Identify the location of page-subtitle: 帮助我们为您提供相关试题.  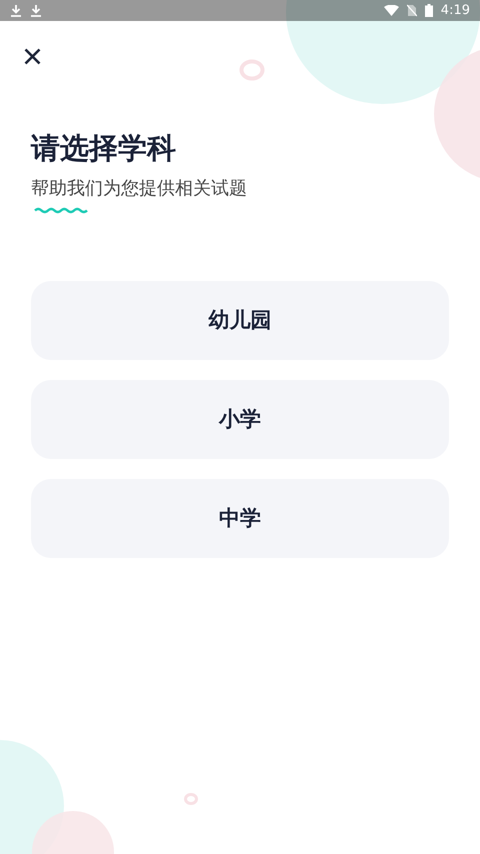
(139, 189).